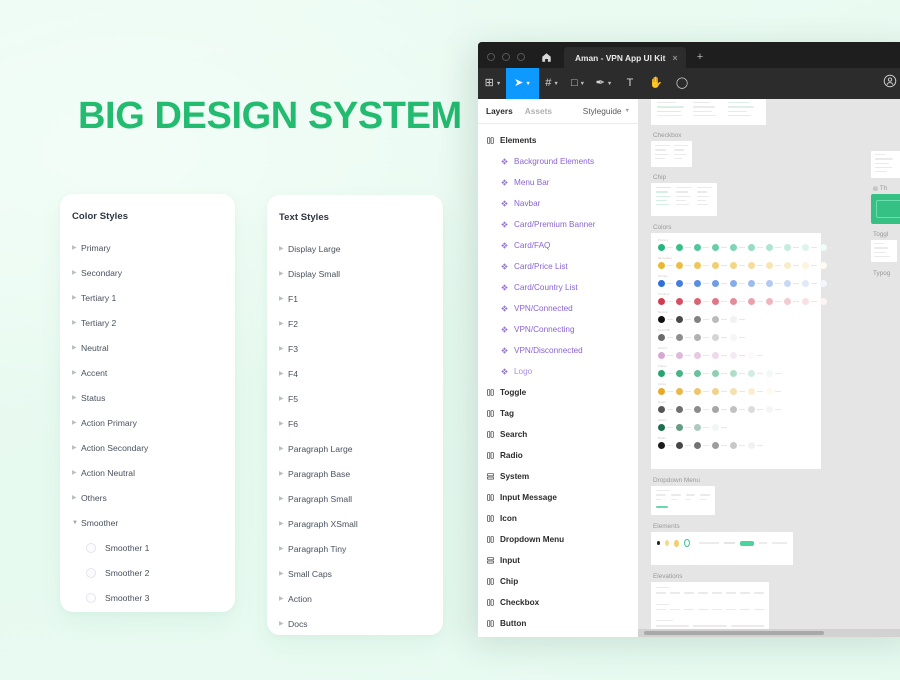  What do you see at coordinates (147, 597) in the screenshot?
I see `color-style-child-row: Smoother 3` at bounding box center [147, 597].